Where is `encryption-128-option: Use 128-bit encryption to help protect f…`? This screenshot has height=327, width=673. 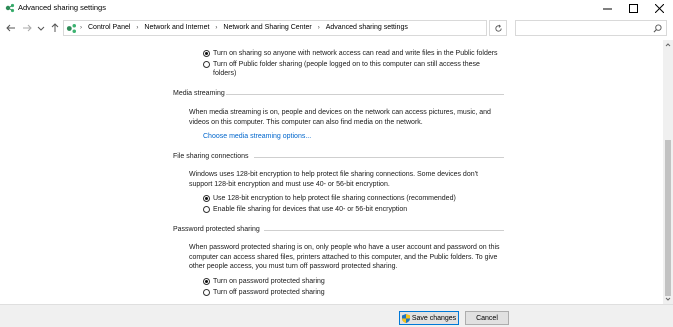 encryption-128-option: Use 128-bit encryption to help protect f… is located at coordinates (329, 198).